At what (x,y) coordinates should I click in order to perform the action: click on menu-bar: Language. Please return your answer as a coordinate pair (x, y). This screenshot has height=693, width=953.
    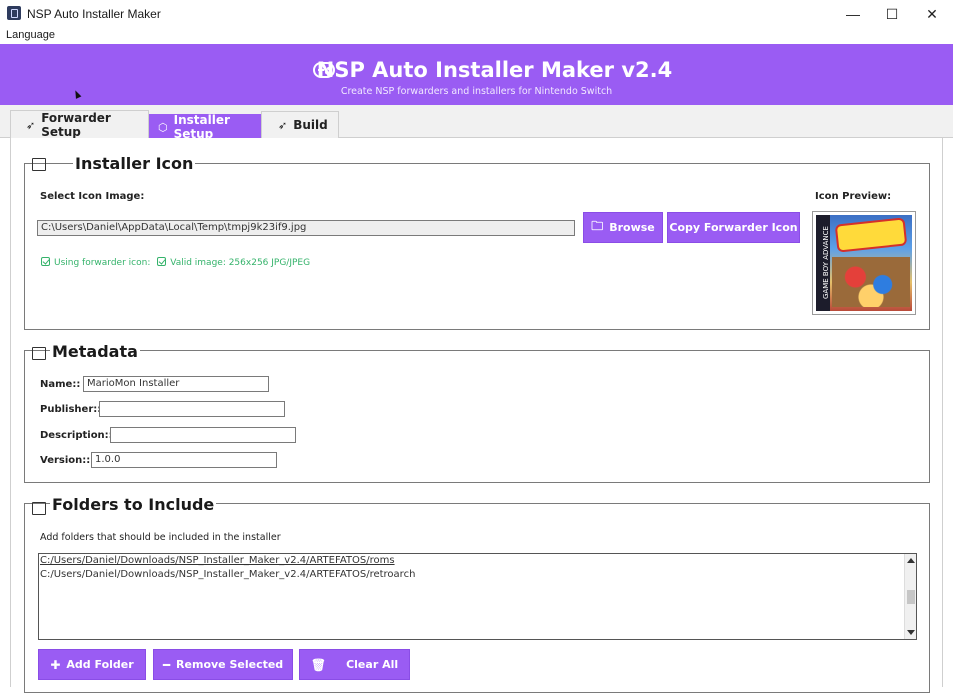
    Looking at the image, I should click on (476, 36).